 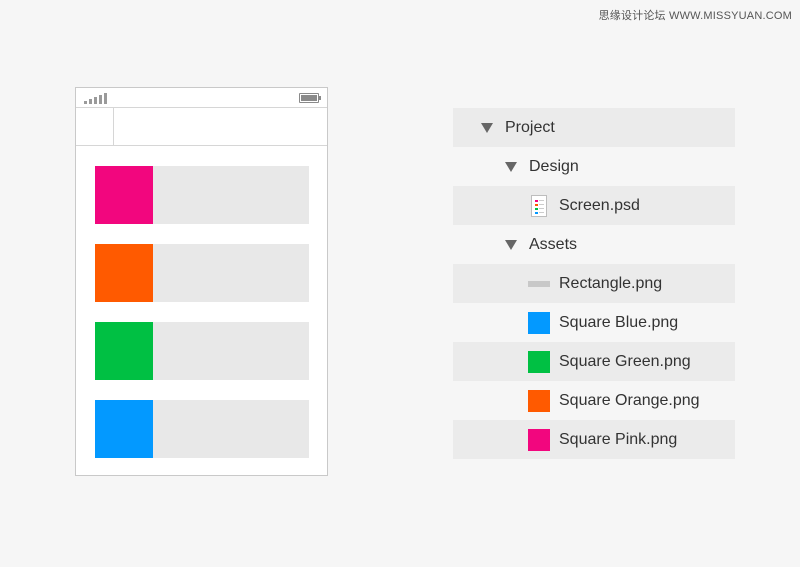 I want to click on watermark: 思缘设计论坛 WWW.MISSYUAN.COM, so click(x=695, y=16).